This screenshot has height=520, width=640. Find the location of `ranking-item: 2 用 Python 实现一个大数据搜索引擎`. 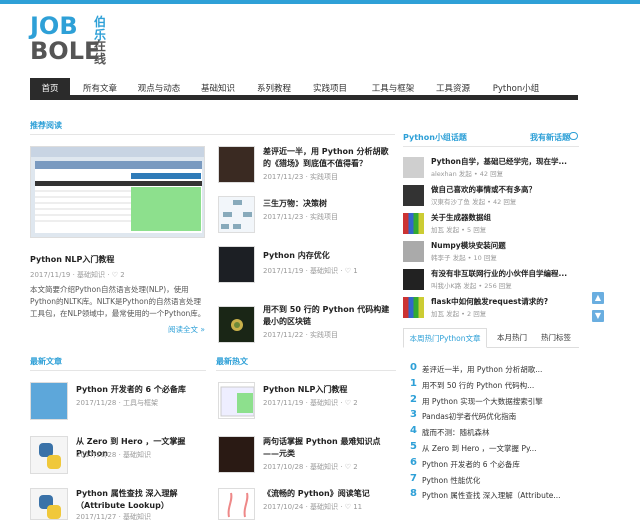

ranking-item: 2 用 Python 实现一个大数据搜索引擎 is located at coordinates (495, 401).